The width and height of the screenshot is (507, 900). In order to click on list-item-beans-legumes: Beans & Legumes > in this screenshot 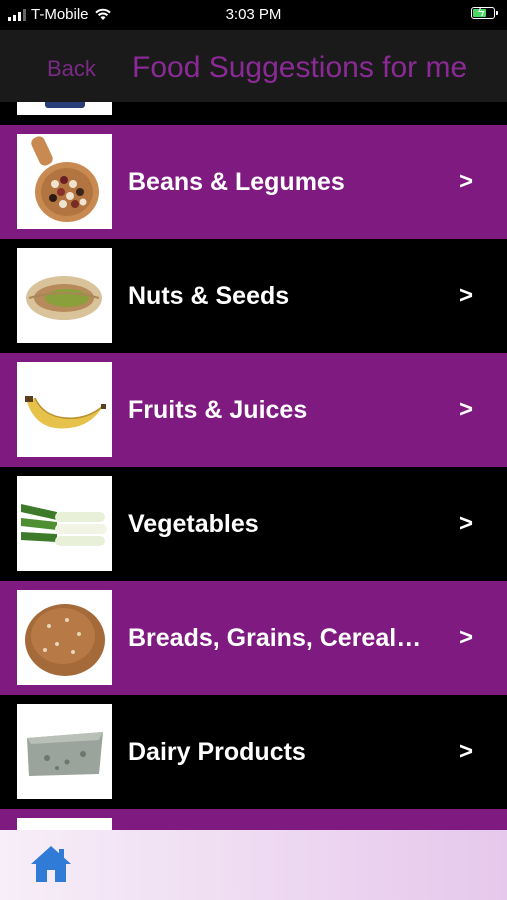, I will do `click(253, 182)`.